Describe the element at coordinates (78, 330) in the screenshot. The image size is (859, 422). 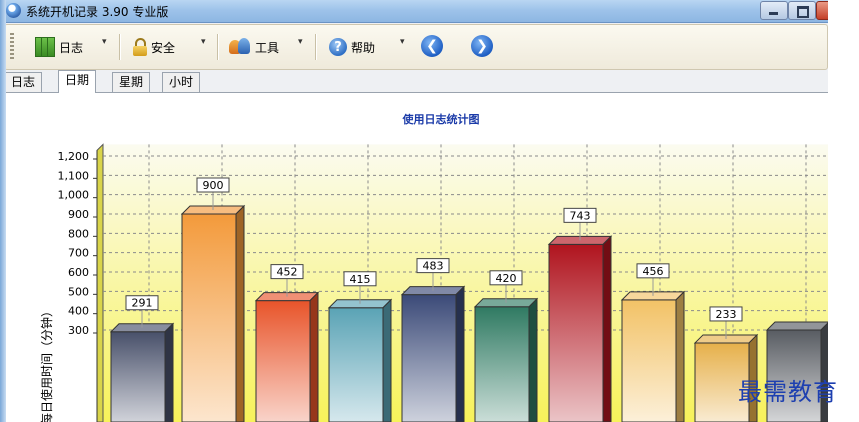
I see `y-tick-label: 300` at that location.